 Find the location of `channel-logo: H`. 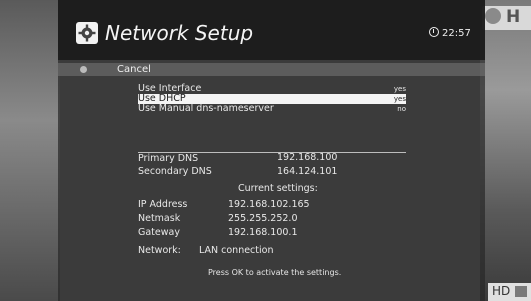

channel-logo: H is located at coordinates (506, 18).